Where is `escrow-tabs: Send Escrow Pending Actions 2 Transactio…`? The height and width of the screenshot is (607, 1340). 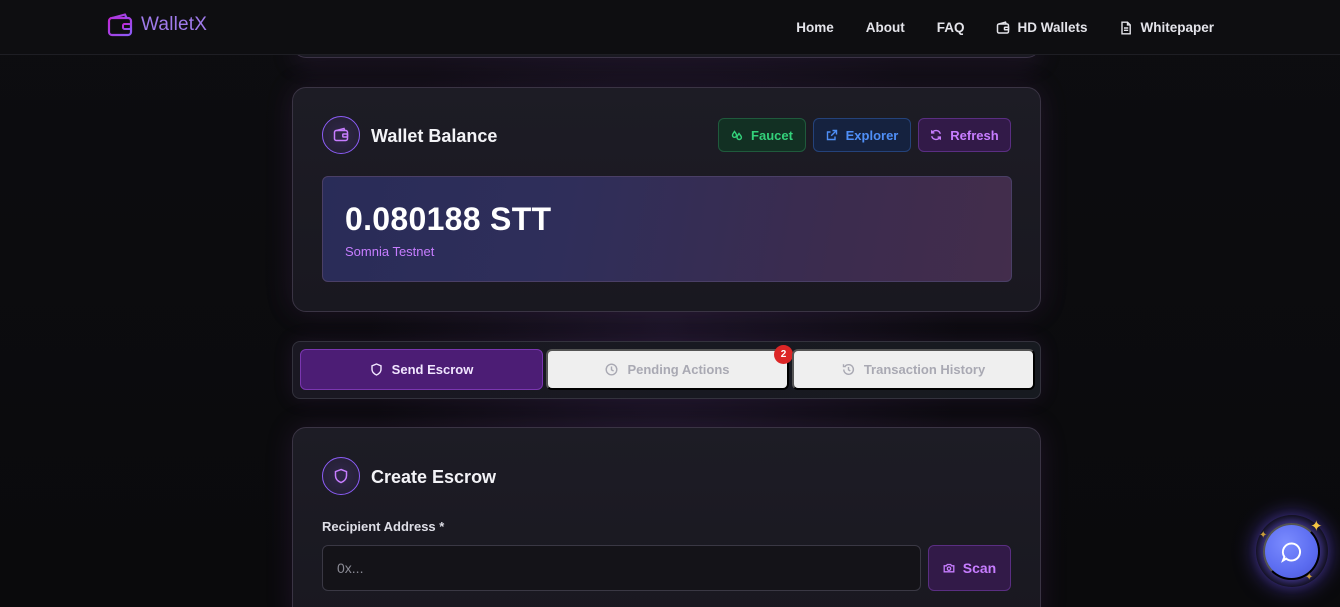
escrow-tabs: Send Escrow Pending Actions 2 Transactio… is located at coordinates (666, 370).